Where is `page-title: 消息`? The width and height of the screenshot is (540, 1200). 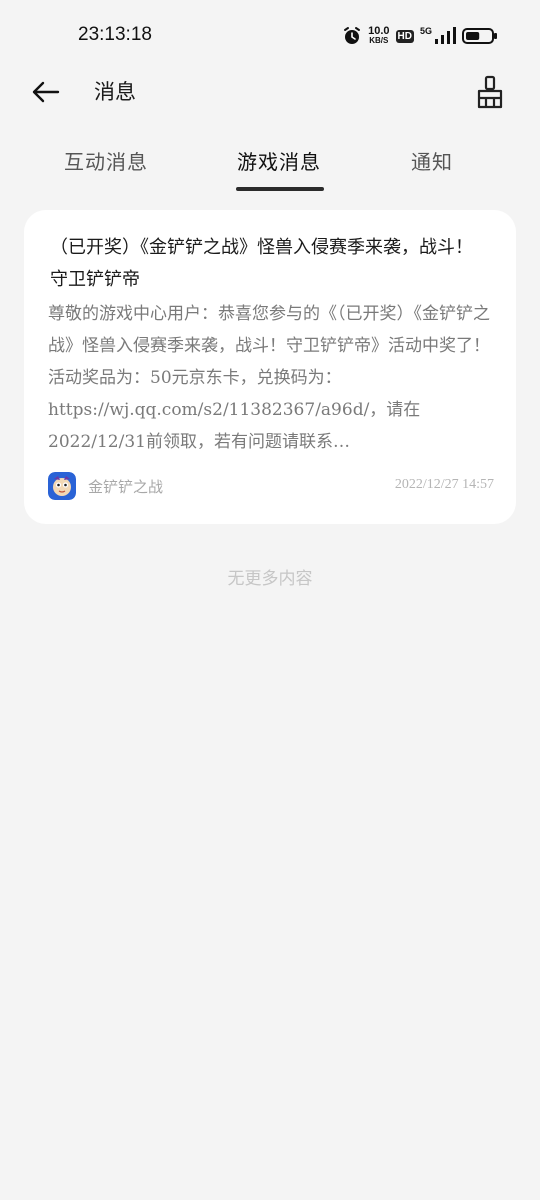
page-title: 消息 is located at coordinates (115, 92).